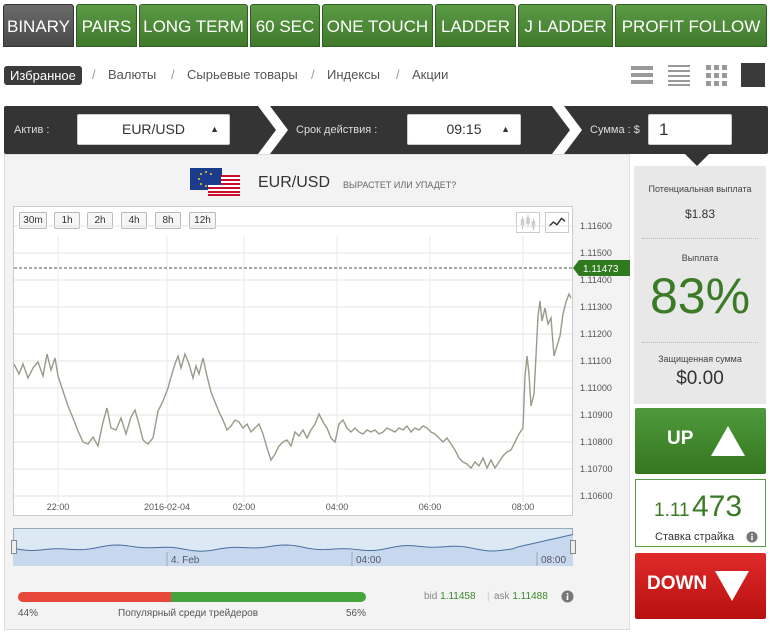  What do you see at coordinates (595, 361) in the screenshot?
I see `y-tick-label: 1.11100` at bounding box center [595, 361].